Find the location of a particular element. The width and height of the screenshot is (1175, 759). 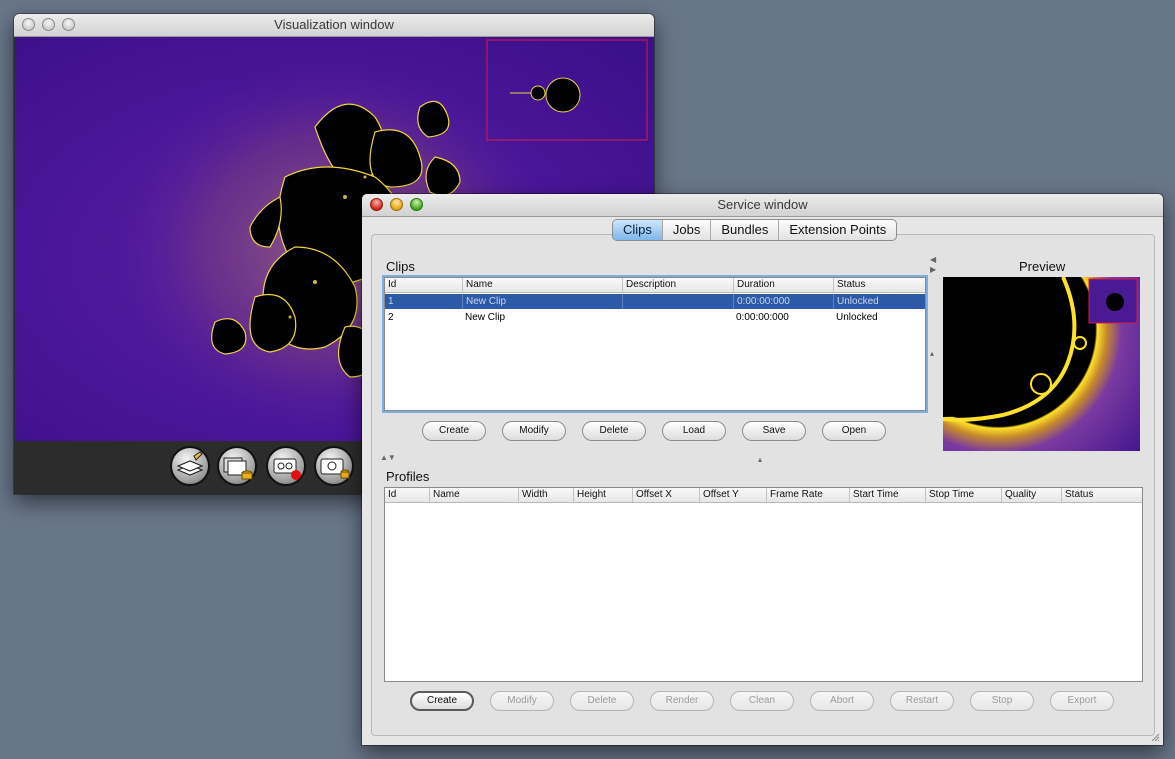

profile-restart-button: Restart is located at coordinates (922, 701).